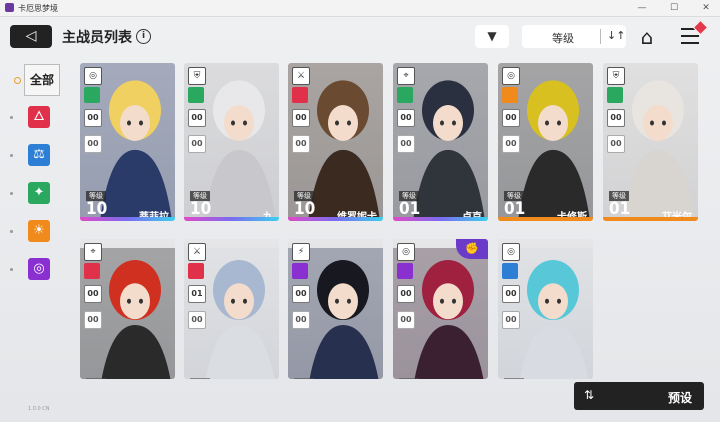 The height and width of the screenshot is (422, 720). I want to click on character-card: ◎ 00 00 等级10蒂菲拉, so click(127, 142).